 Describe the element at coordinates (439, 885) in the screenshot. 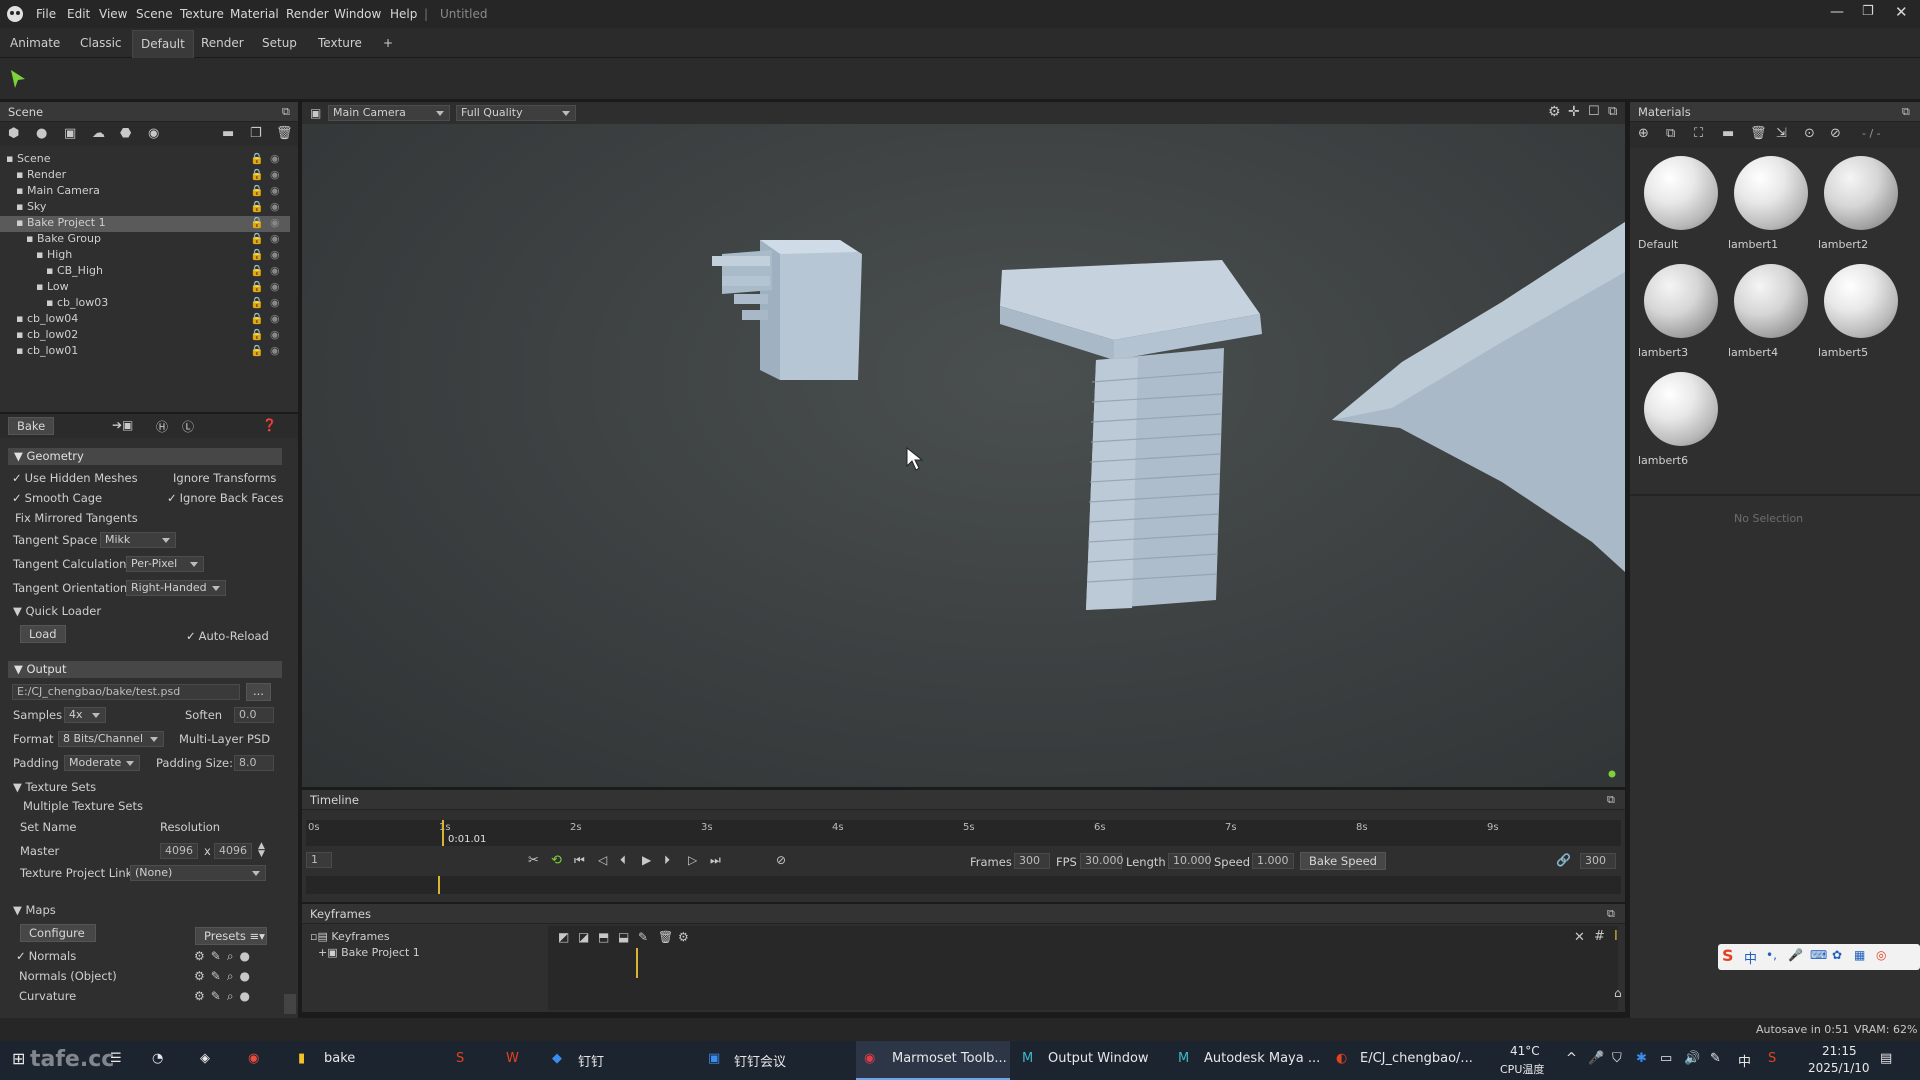

I see `track-playhead` at that location.